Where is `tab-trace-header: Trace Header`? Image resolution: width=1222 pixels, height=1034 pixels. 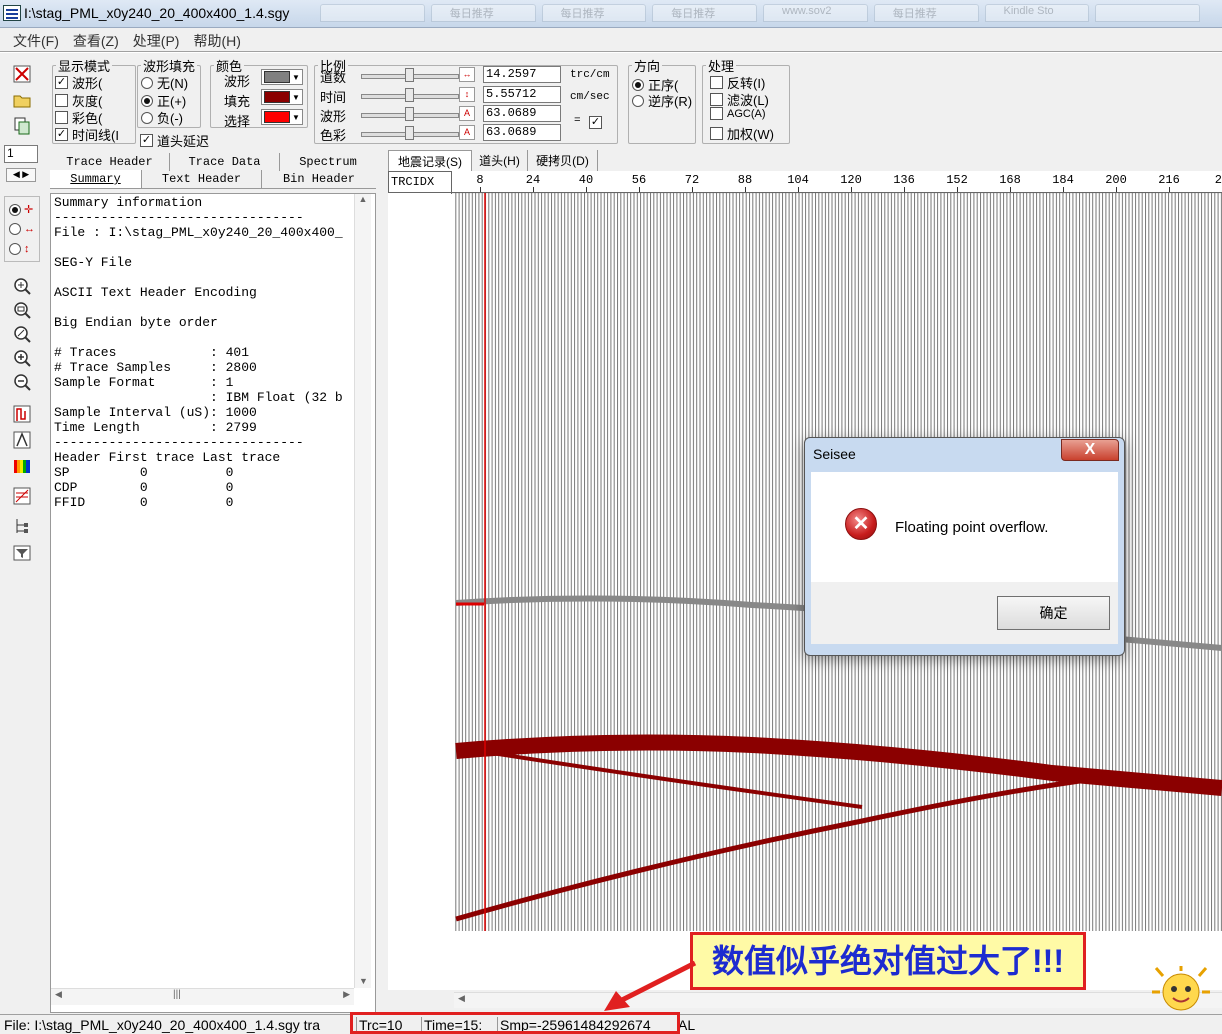 tab-trace-header: Trace Header is located at coordinates (110, 162).